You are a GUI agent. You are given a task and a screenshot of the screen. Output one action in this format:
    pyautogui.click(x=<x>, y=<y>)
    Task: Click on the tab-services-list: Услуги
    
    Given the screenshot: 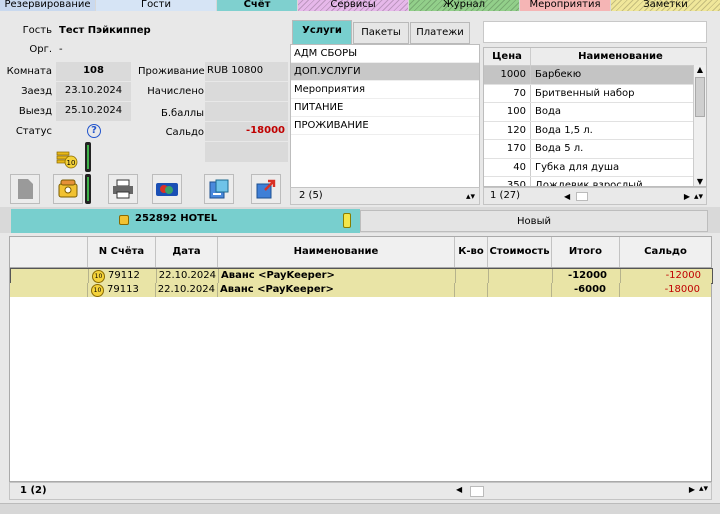 What is the action you would take?
    pyautogui.click(x=322, y=32)
    